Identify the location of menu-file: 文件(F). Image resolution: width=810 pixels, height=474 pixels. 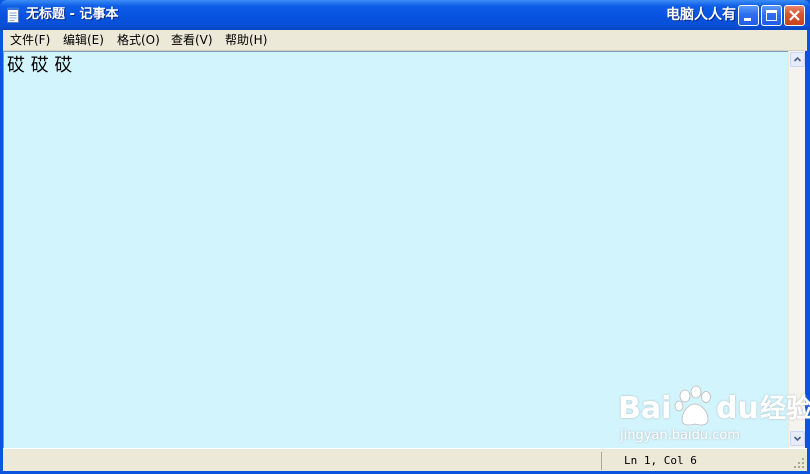
(30, 40).